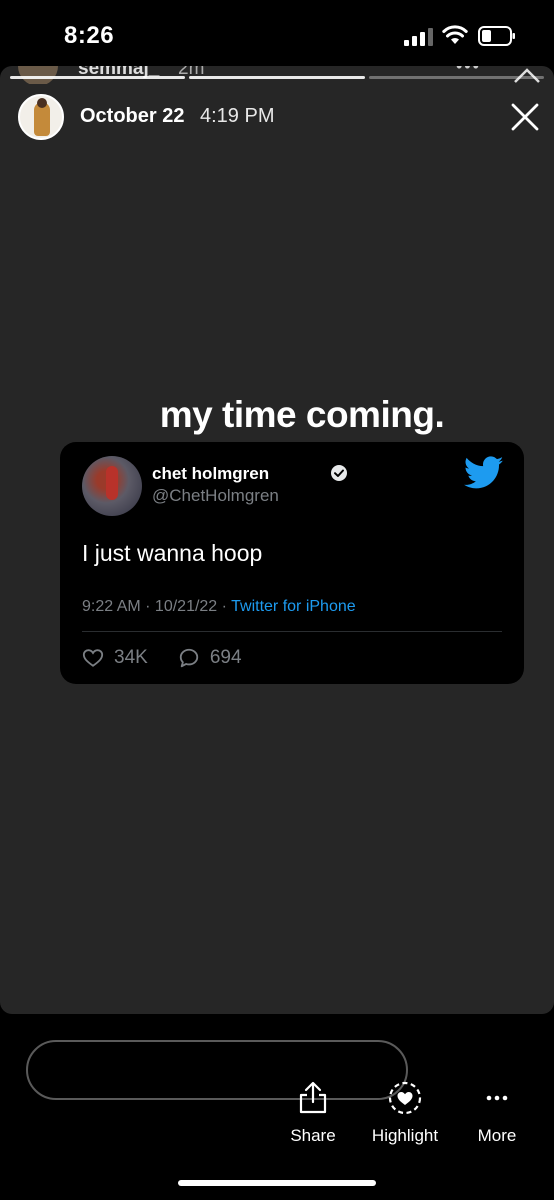  What do you see at coordinates (215, 495) in the screenshot?
I see `tweet-author-handle: @ChetHolmgren` at bounding box center [215, 495].